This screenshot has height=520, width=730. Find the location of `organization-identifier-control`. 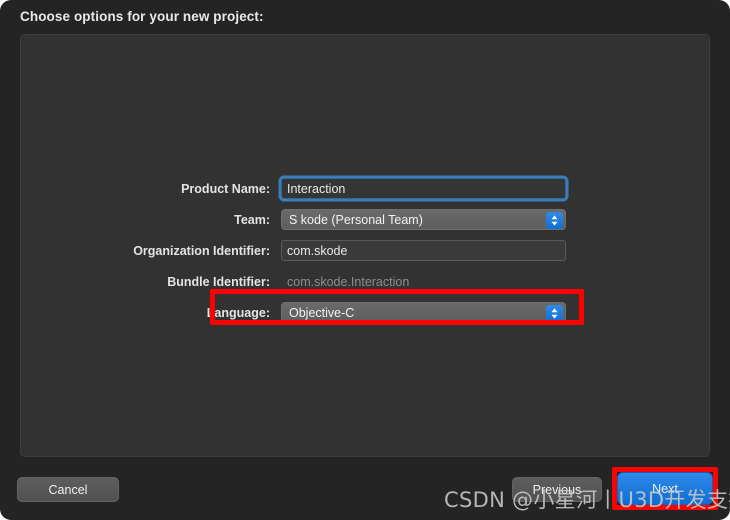

organization-identifier-control is located at coordinates (423, 250).